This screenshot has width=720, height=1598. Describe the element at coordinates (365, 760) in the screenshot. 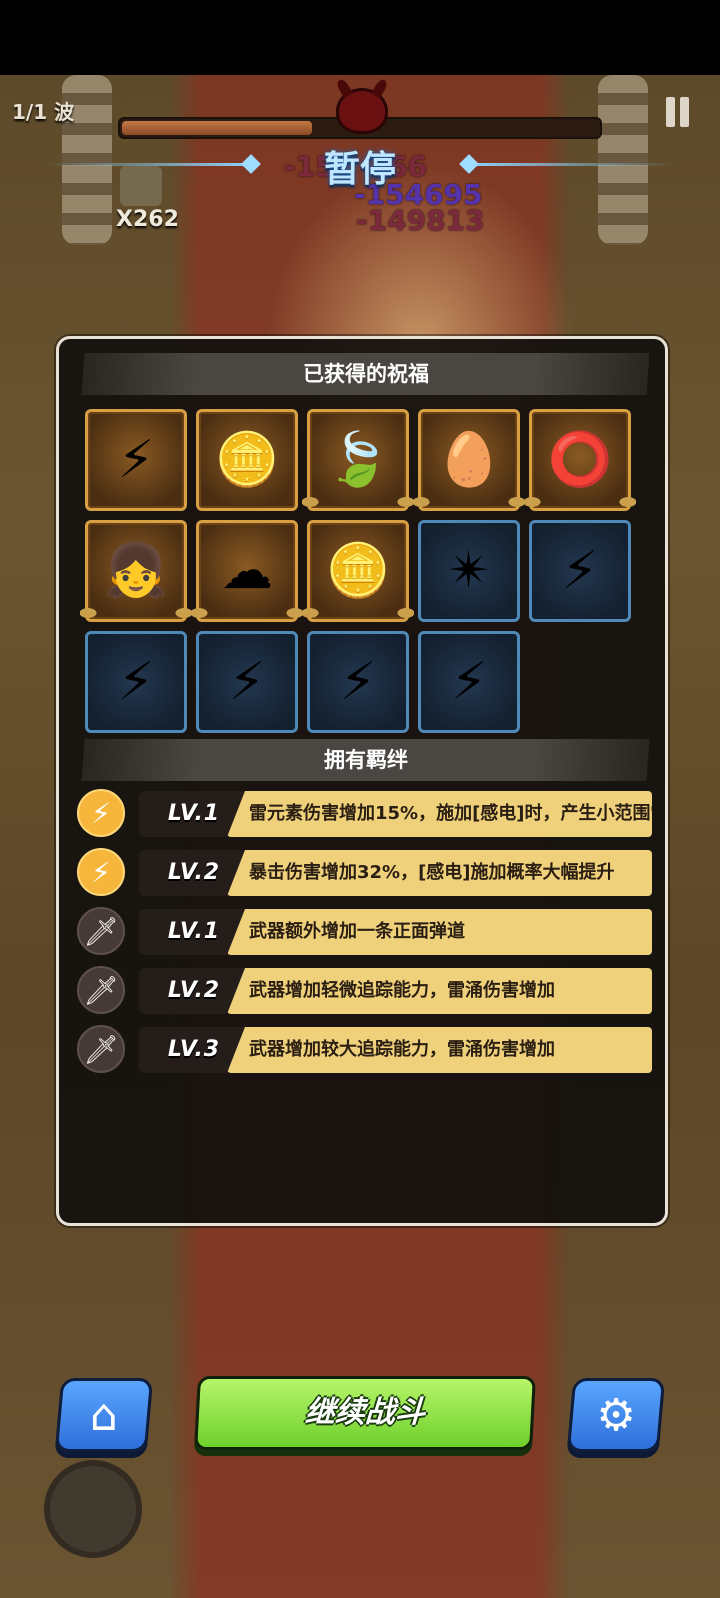

I see `bonds-header: 拥有羁绊` at that location.